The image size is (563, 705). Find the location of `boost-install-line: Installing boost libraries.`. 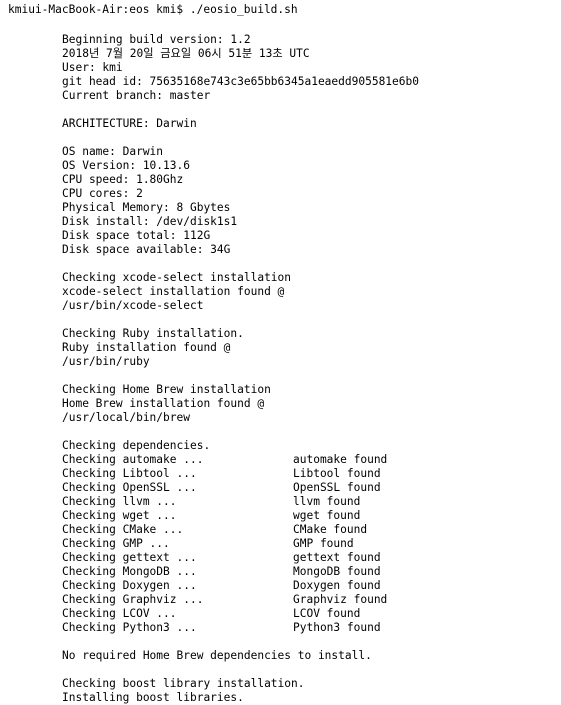

boost-install-line: Installing boost libraries. is located at coordinates (153, 697).